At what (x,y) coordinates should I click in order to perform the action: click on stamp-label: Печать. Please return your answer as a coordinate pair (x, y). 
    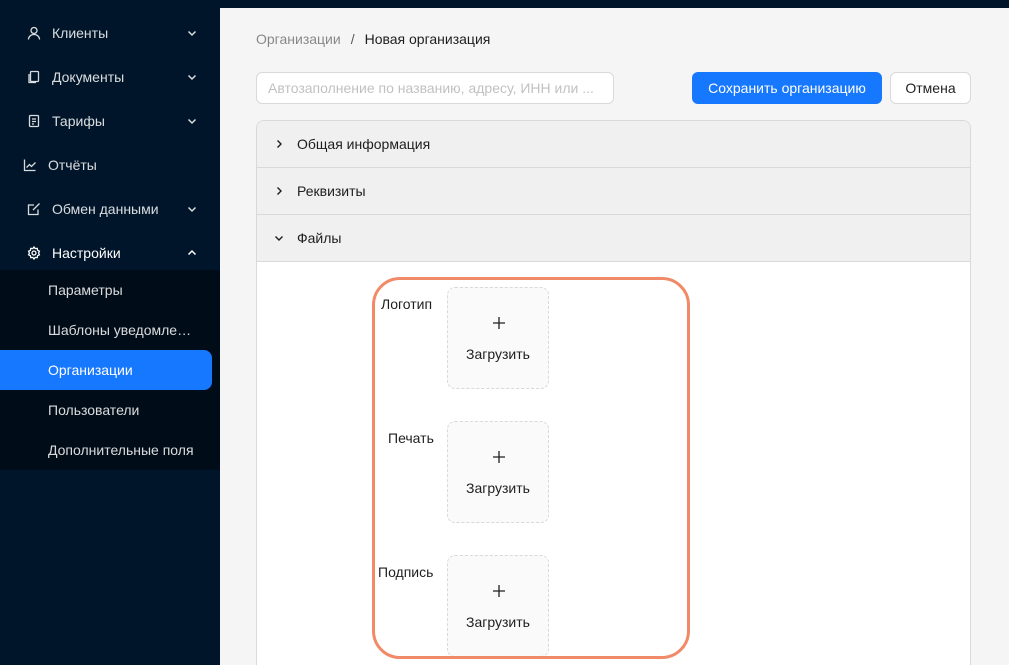
    Looking at the image, I should click on (411, 438).